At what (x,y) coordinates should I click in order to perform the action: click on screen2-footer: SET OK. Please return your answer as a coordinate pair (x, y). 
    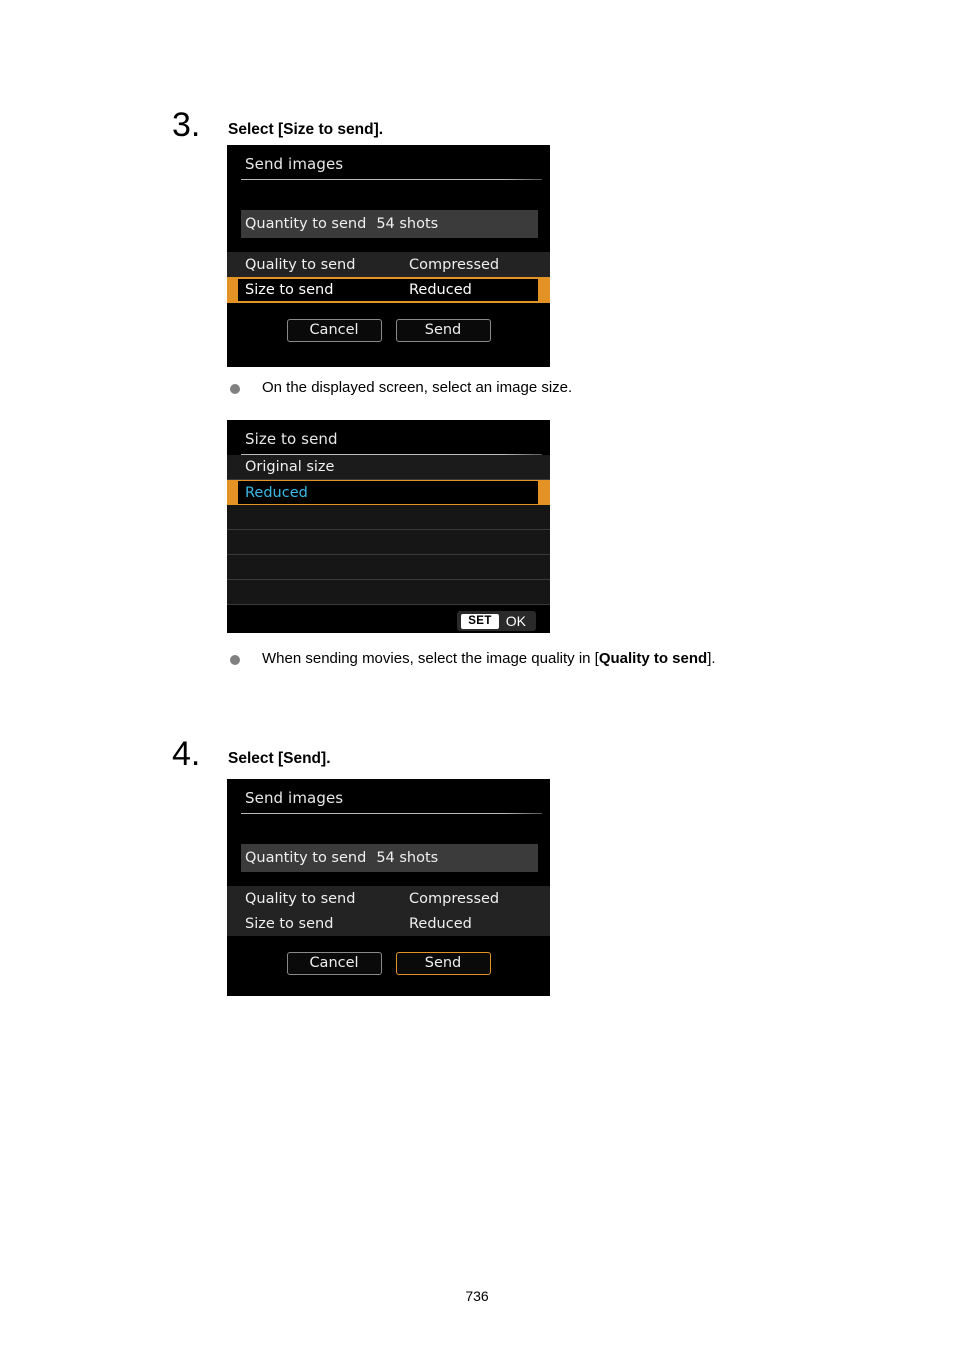
    Looking at the image, I should click on (388, 619).